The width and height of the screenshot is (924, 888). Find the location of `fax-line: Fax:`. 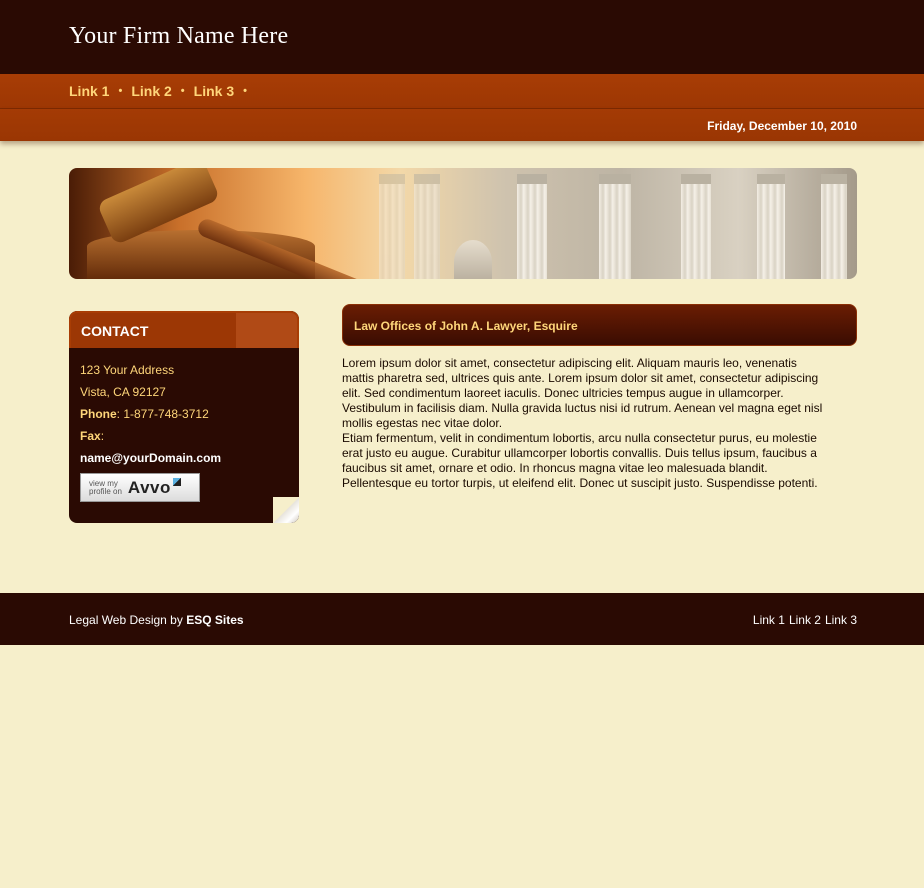

fax-line: Fax: is located at coordinates (184, 436).